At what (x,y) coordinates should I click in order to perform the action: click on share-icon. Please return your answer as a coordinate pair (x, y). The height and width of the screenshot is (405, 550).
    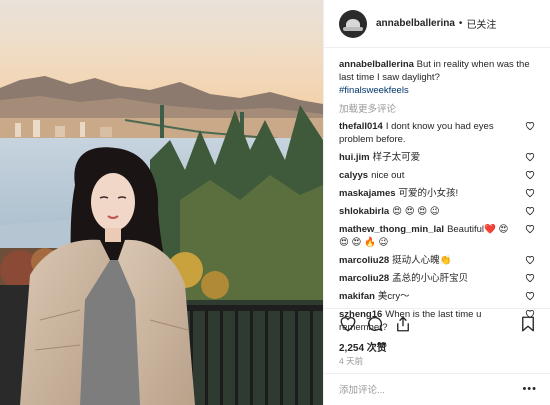
    Looking at the image, I should click on (403, 324).